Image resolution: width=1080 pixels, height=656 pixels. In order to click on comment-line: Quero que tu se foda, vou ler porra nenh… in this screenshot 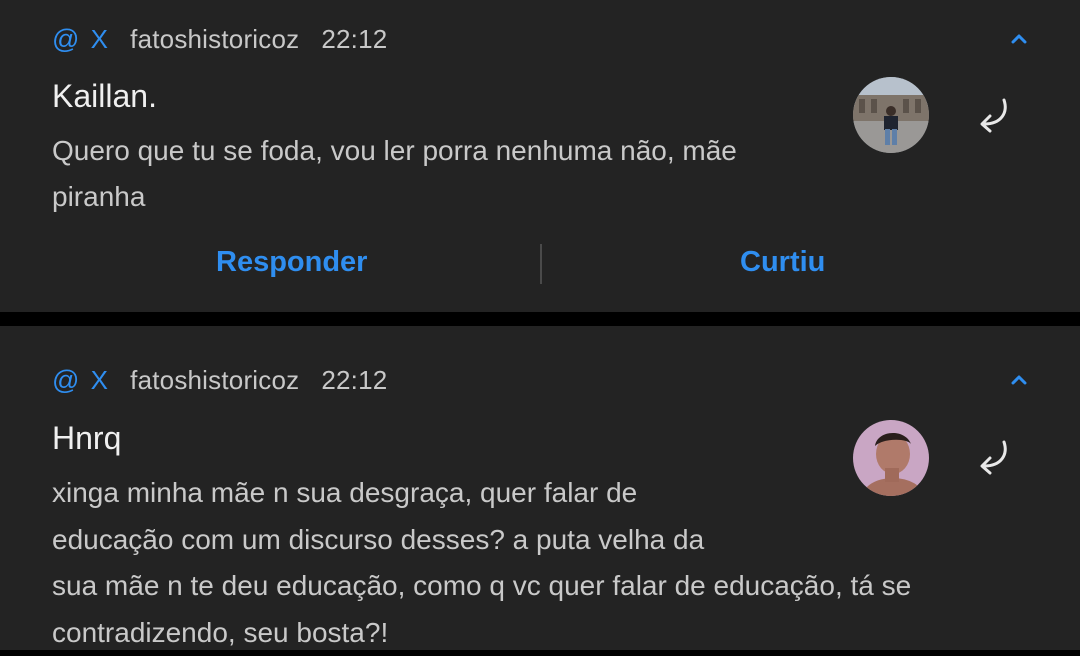, I will do `click(394, 151)`.